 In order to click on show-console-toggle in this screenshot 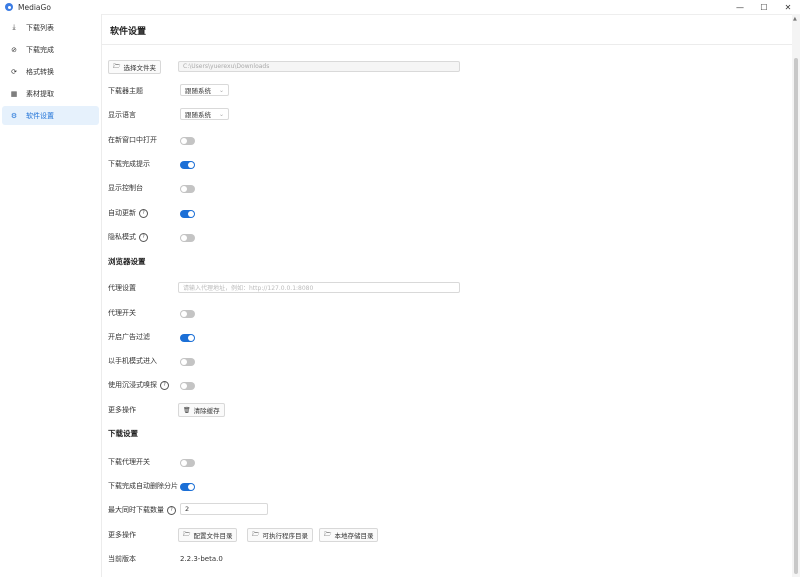, I will do `click(187, 189)`.